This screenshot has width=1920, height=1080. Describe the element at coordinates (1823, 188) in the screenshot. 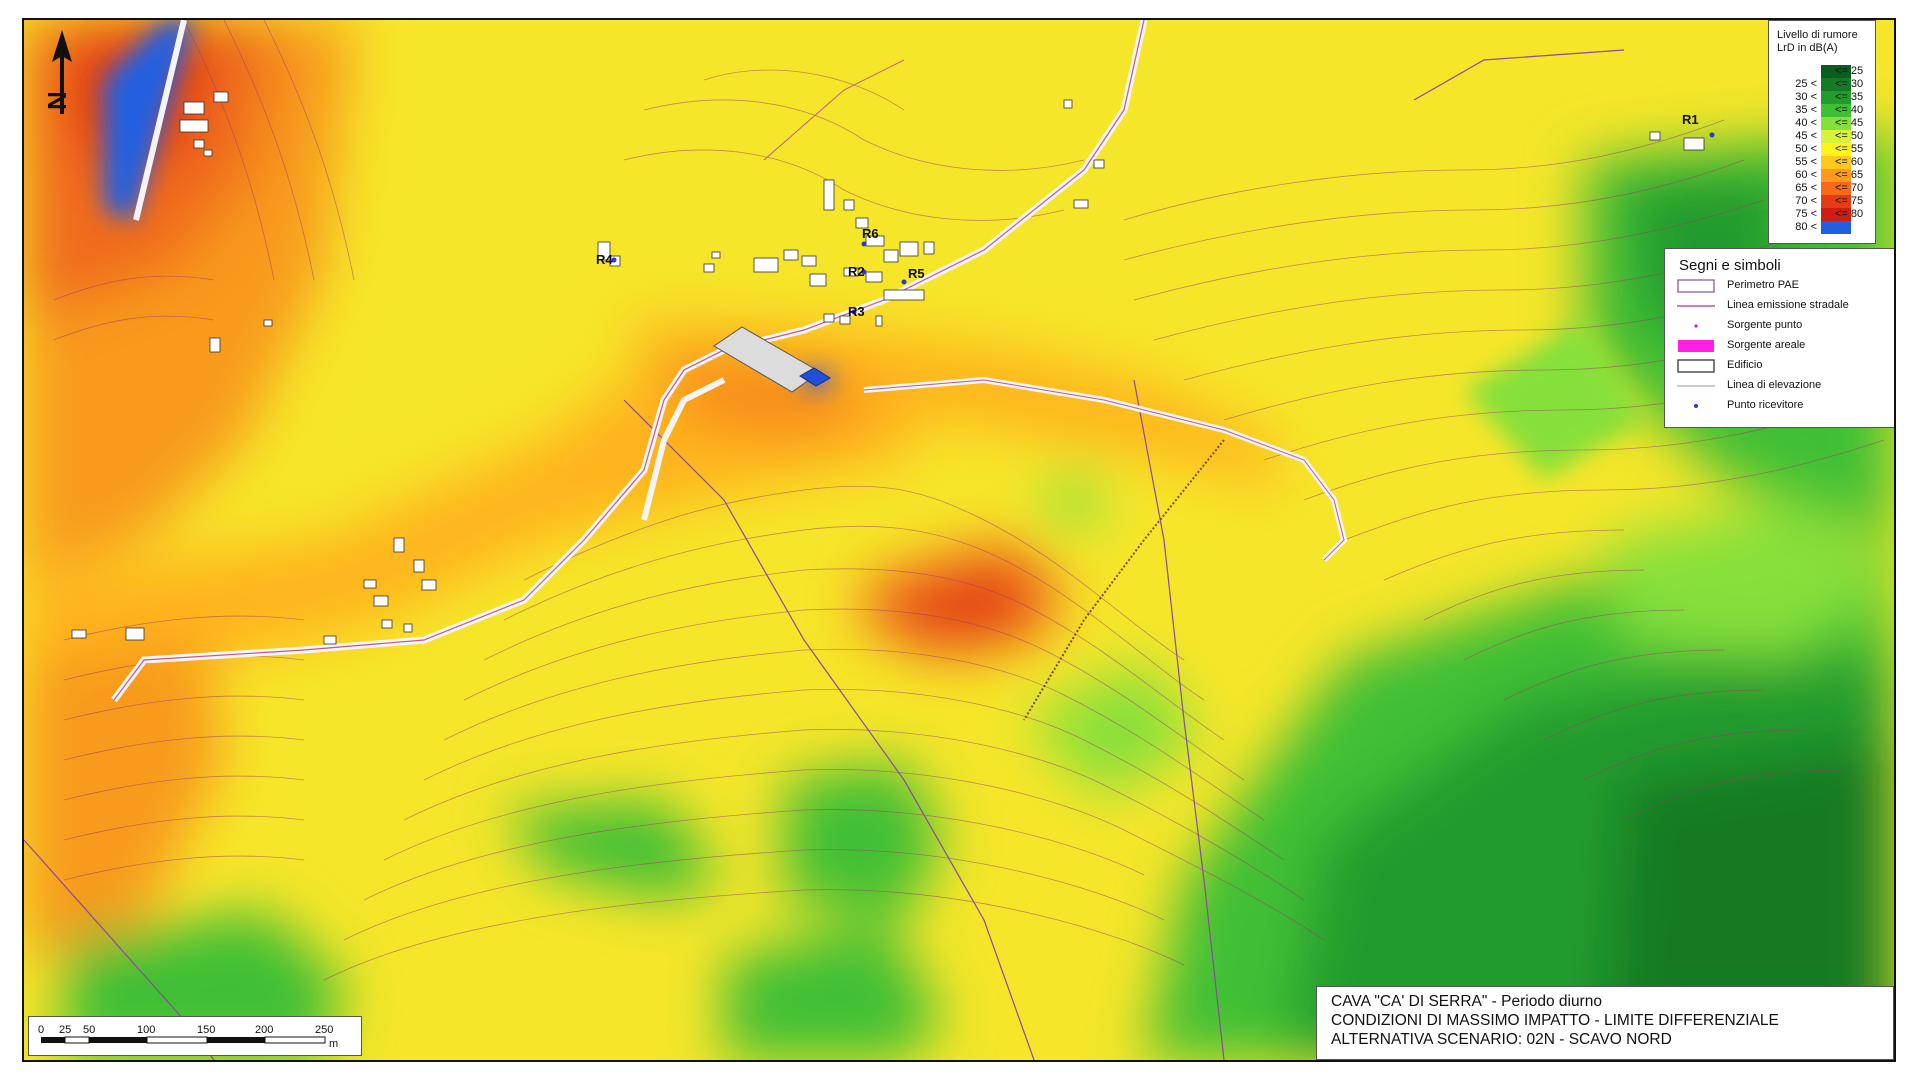

I see `noise-class-row: 65 < <= 70` at that location.